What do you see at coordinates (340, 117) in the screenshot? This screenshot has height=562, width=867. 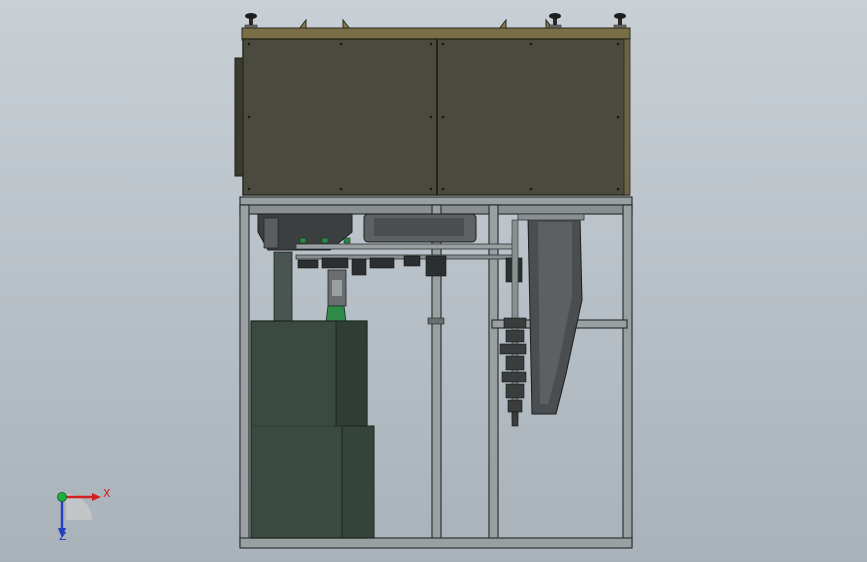 I see `enclosure-panel-left` at bounding box center [340, 117].